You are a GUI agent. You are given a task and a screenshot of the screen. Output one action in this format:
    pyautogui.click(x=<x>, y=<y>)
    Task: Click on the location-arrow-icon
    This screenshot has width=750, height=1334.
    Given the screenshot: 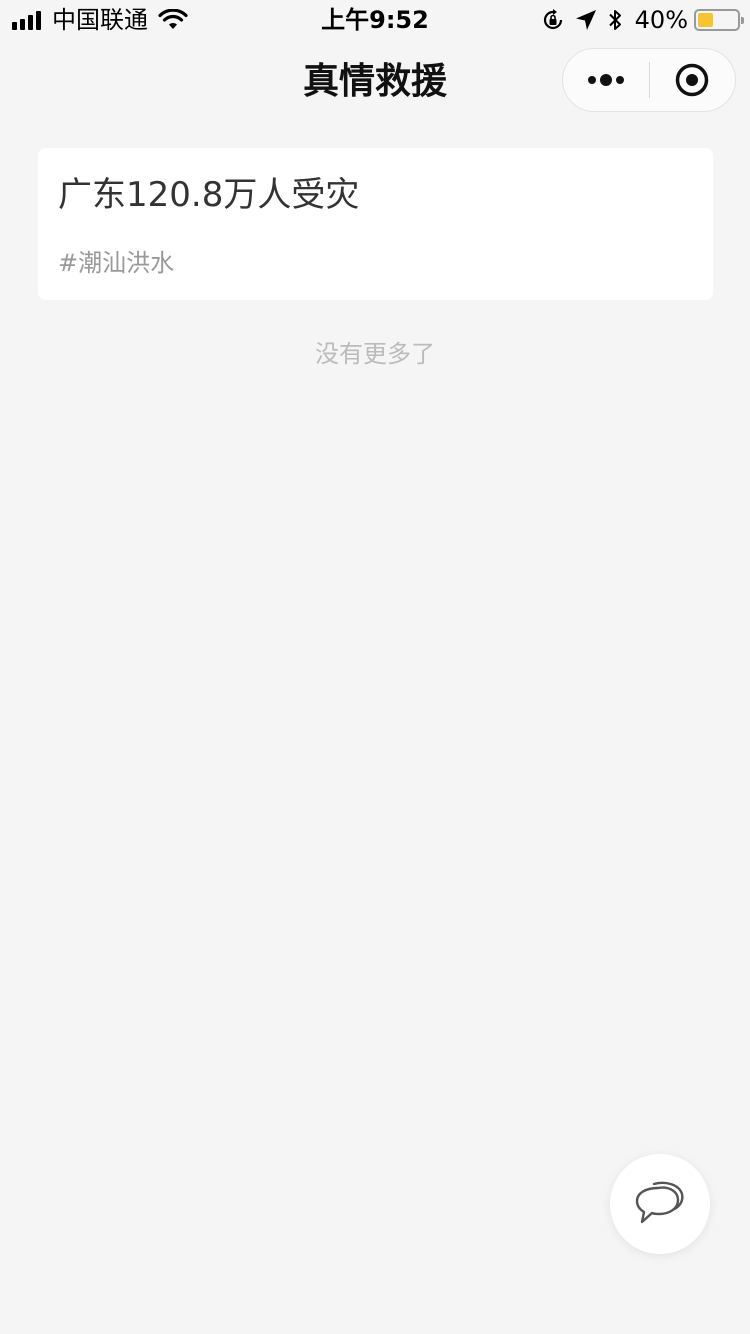 What is the action you would take?
    pyautogui.click(x=585, y=20)
    